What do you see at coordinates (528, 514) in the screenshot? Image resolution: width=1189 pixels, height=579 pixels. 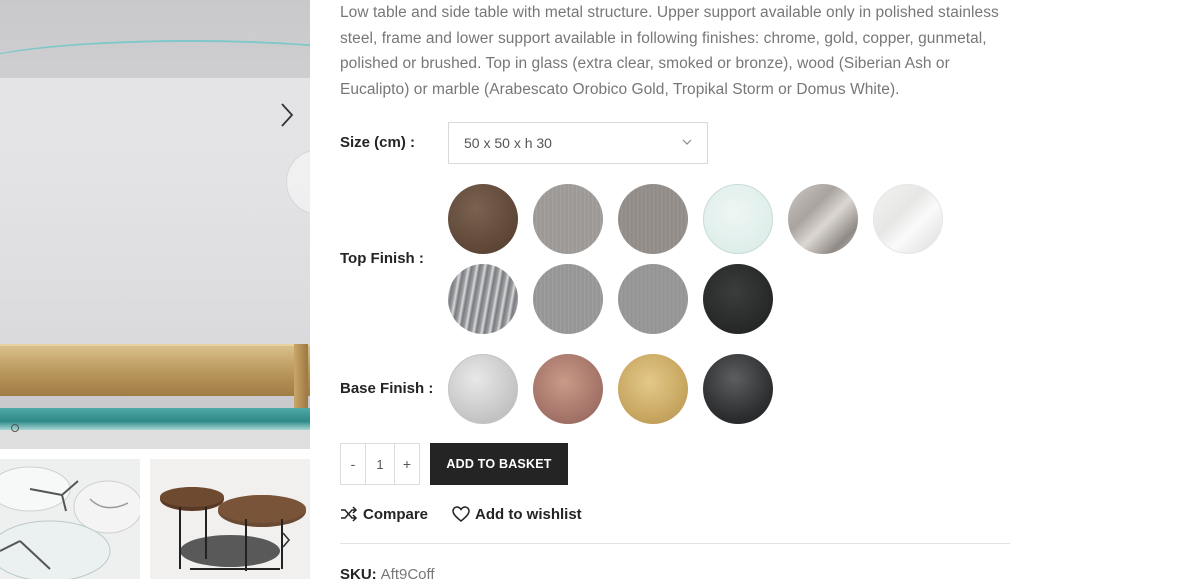 I see `wishlist-label: Add to wishlist` at bounding box center [528, 514].